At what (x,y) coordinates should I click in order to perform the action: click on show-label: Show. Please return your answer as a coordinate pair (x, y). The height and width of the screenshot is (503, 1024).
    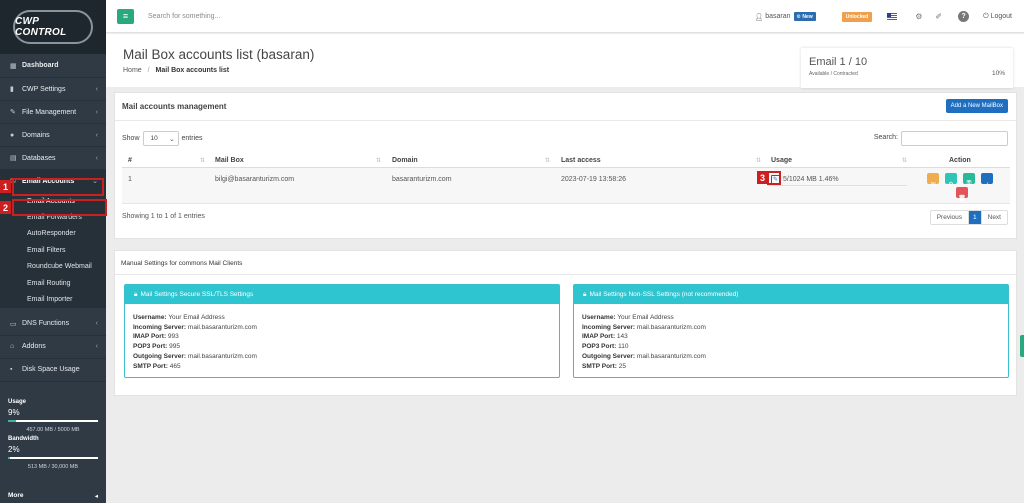
    Looking at the image, I should click on (131, 138).